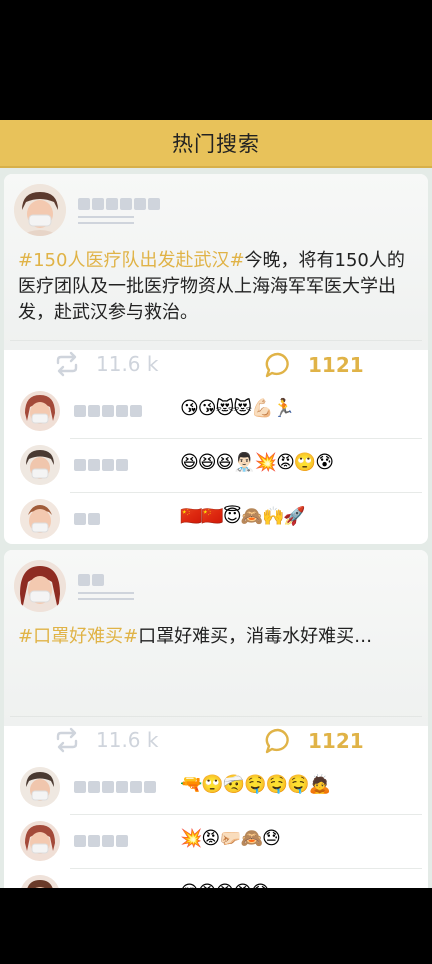 The width and height of the screenshot is (432, 964). I want to click on header-bar: 热门搜索, so click(216, 144).